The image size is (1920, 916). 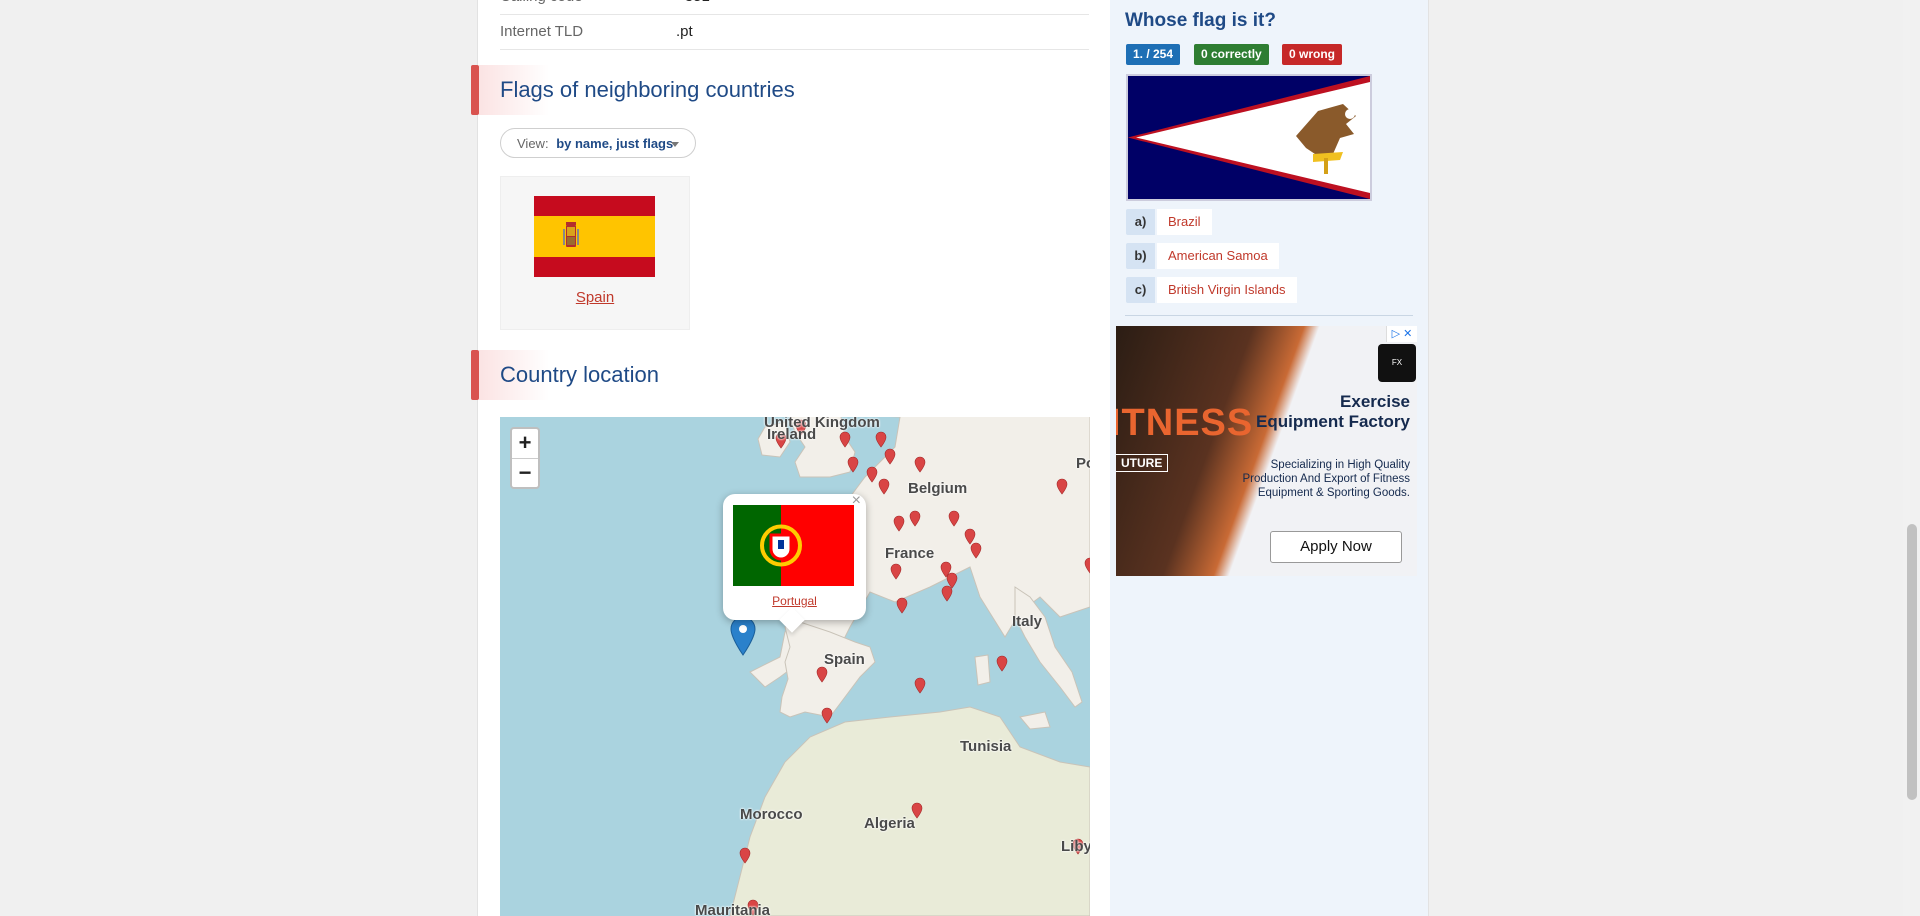 I want to click on map-label: Mauritania, so click(x=733, y=909).